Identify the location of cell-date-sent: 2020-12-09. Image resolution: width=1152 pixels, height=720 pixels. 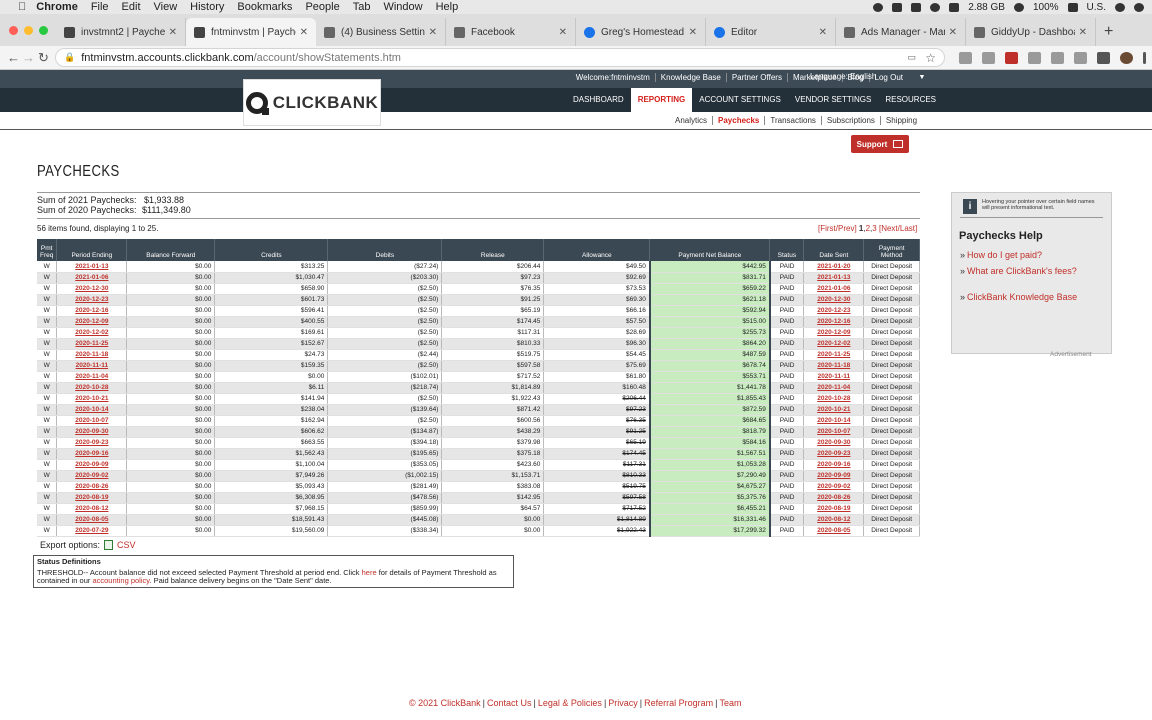
(834, 333).